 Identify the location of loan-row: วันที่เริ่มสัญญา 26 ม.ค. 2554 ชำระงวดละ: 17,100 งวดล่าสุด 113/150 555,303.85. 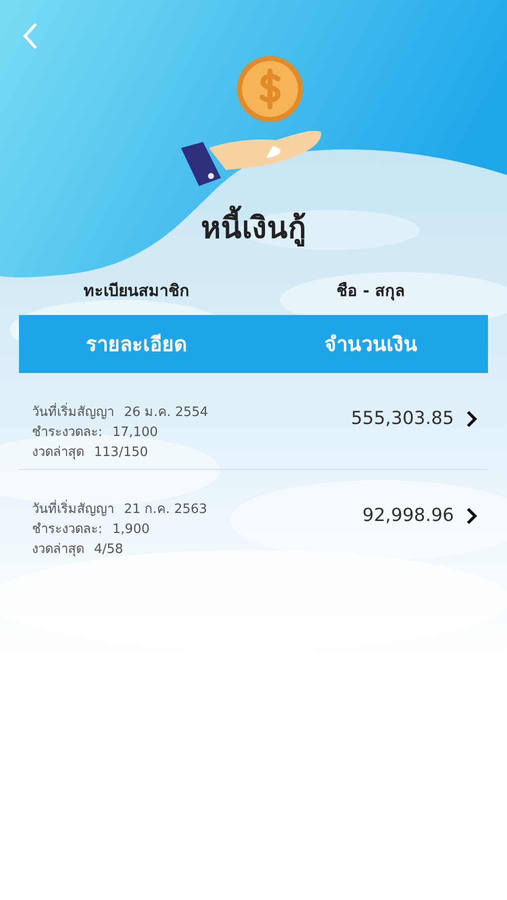
(253, 421).